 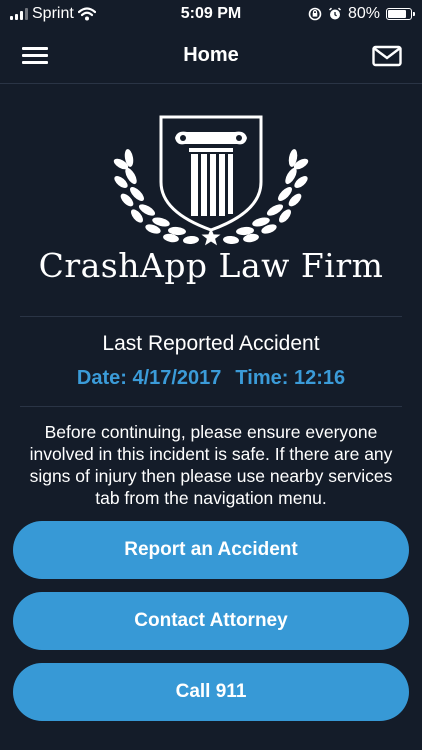 I want to click on mail-icon, so click(x=387, y=56).